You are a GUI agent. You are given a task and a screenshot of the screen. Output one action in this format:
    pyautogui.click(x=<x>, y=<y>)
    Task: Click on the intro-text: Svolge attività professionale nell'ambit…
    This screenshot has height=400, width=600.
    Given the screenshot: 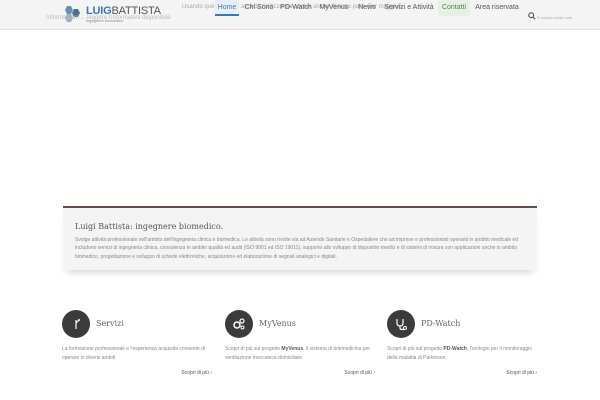 What is the action you would take?
    pyautogui.click(x=296, y=248)
    